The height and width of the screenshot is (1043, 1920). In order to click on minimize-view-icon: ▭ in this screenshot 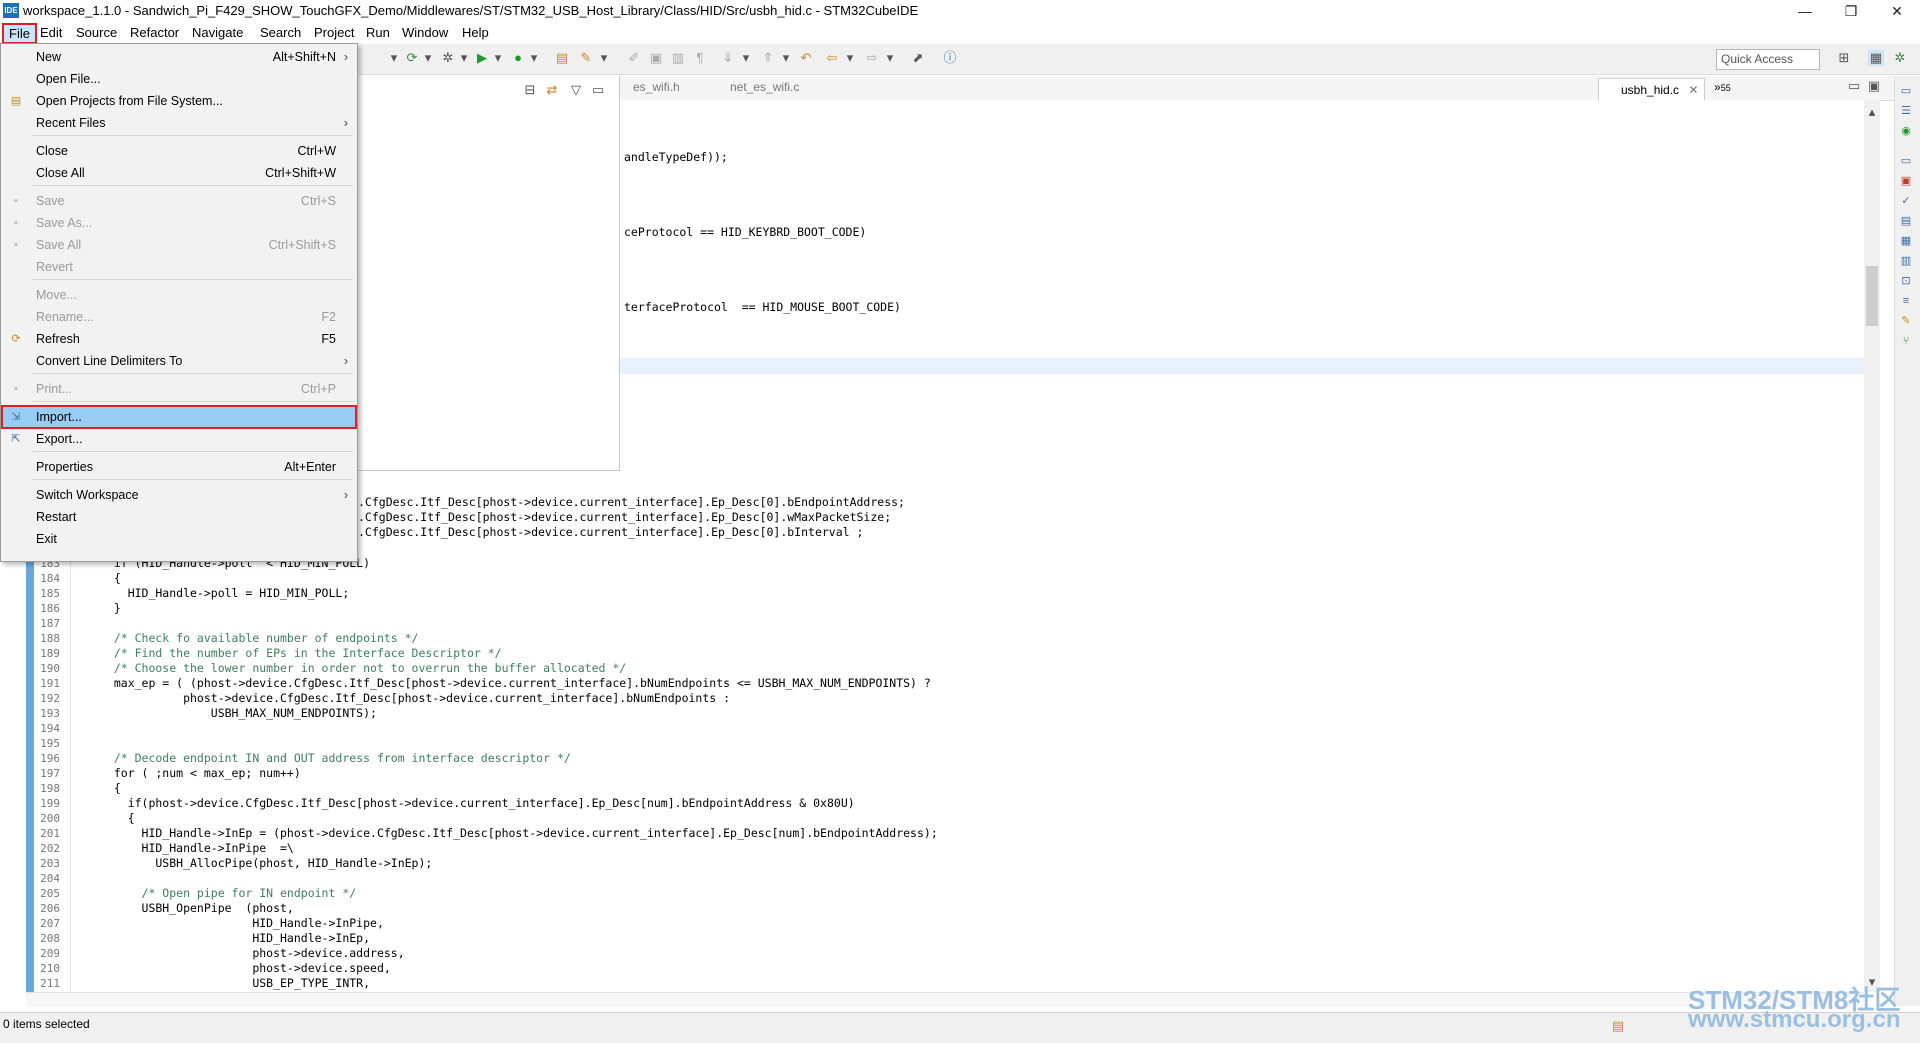, I will do `click(598, 90)`.